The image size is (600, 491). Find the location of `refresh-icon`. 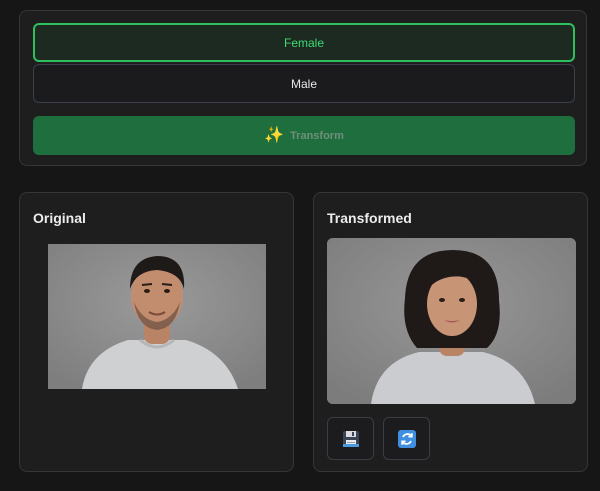

refresh-icon is located at coordinates (406, 438).